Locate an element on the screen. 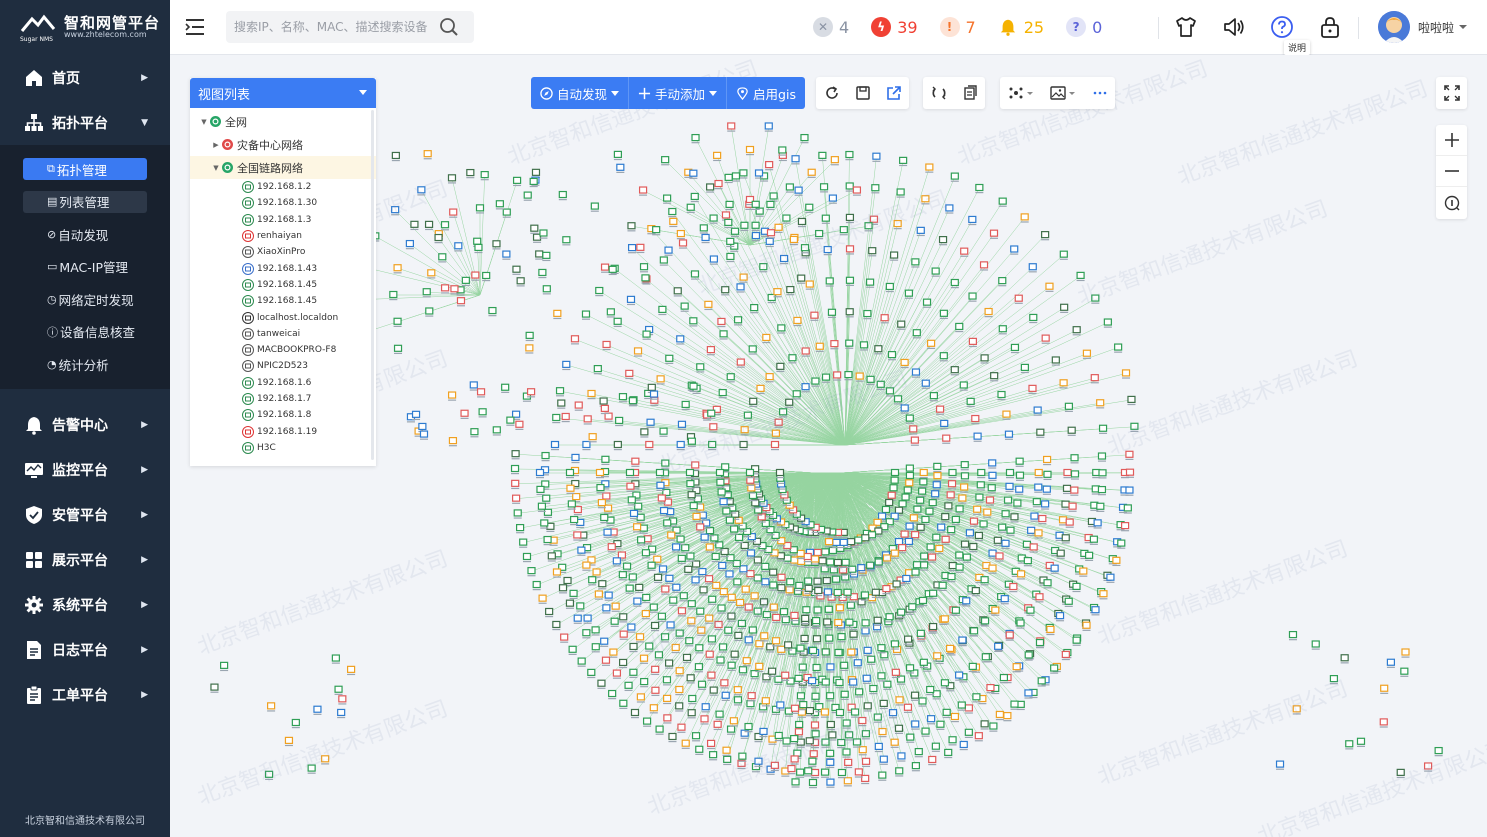 This screenshot has width=1487, height=837. tree-leaf: MACBOOKPRO-F8 is located at coordinates (283, 350).